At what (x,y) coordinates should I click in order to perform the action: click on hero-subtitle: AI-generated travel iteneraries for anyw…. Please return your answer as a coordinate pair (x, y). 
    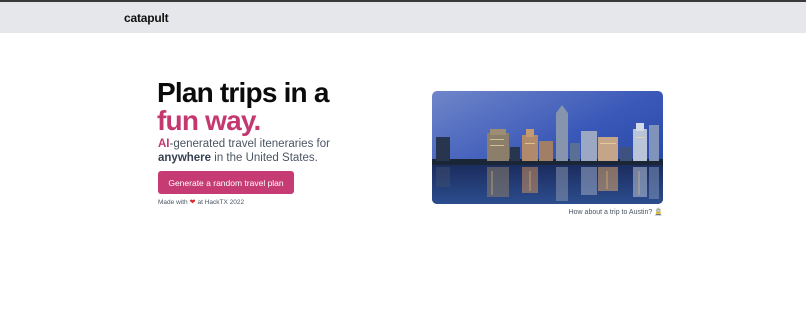
    Looking at the image, I should click on (258, 151).